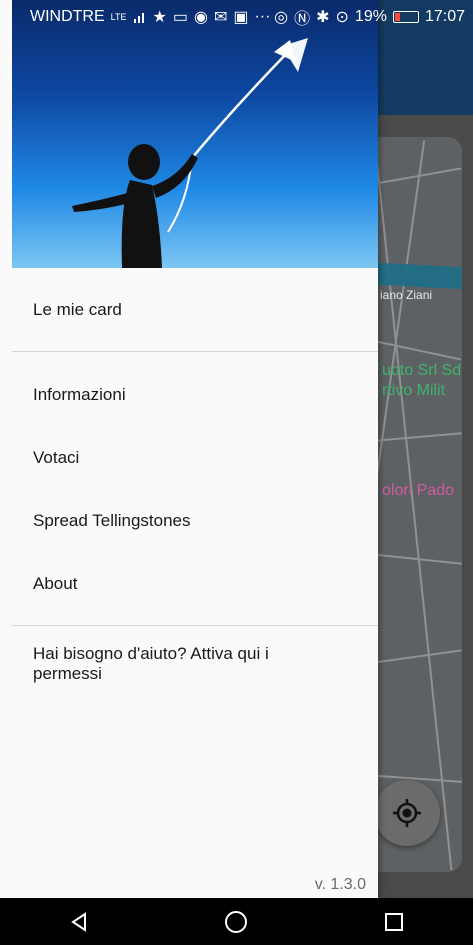  Describe the element at coordinates (56, 458) in the screenshot. I see `menu-item-votaci: Votaci` at that location.